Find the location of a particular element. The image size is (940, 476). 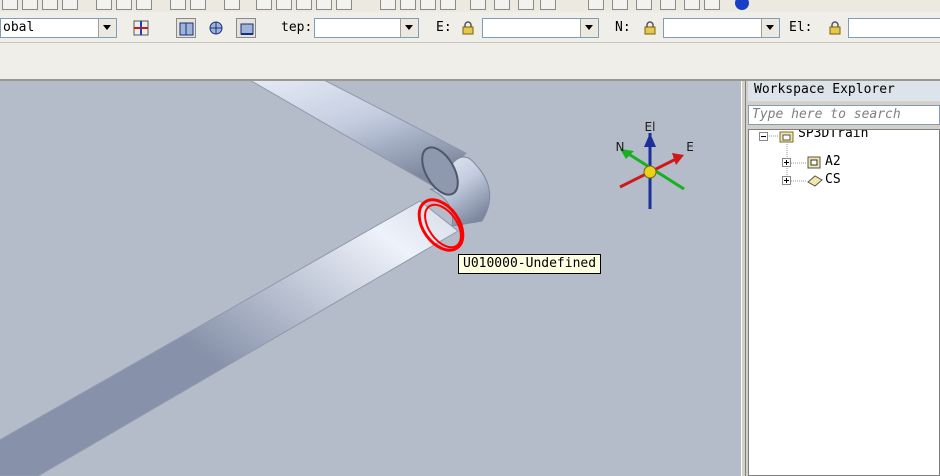

relative-mode-icon is located at coordinates (216, 28).